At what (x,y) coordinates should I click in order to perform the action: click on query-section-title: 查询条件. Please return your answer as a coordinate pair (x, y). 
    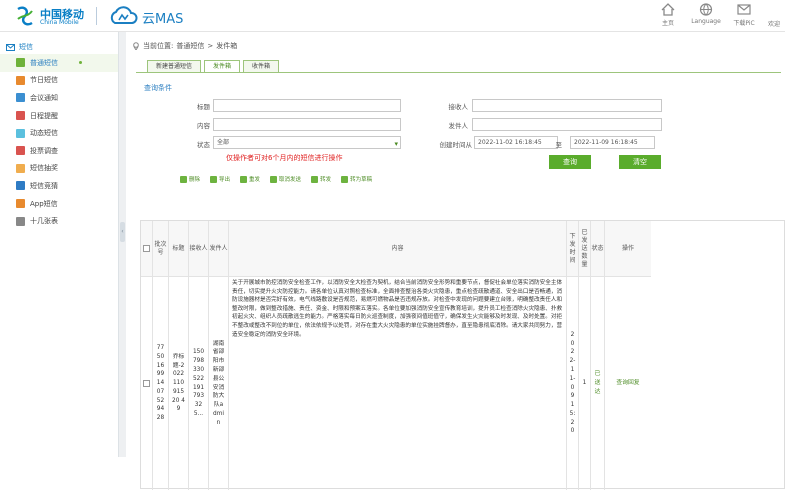
    Looking at the image, I should click on (158, 88).